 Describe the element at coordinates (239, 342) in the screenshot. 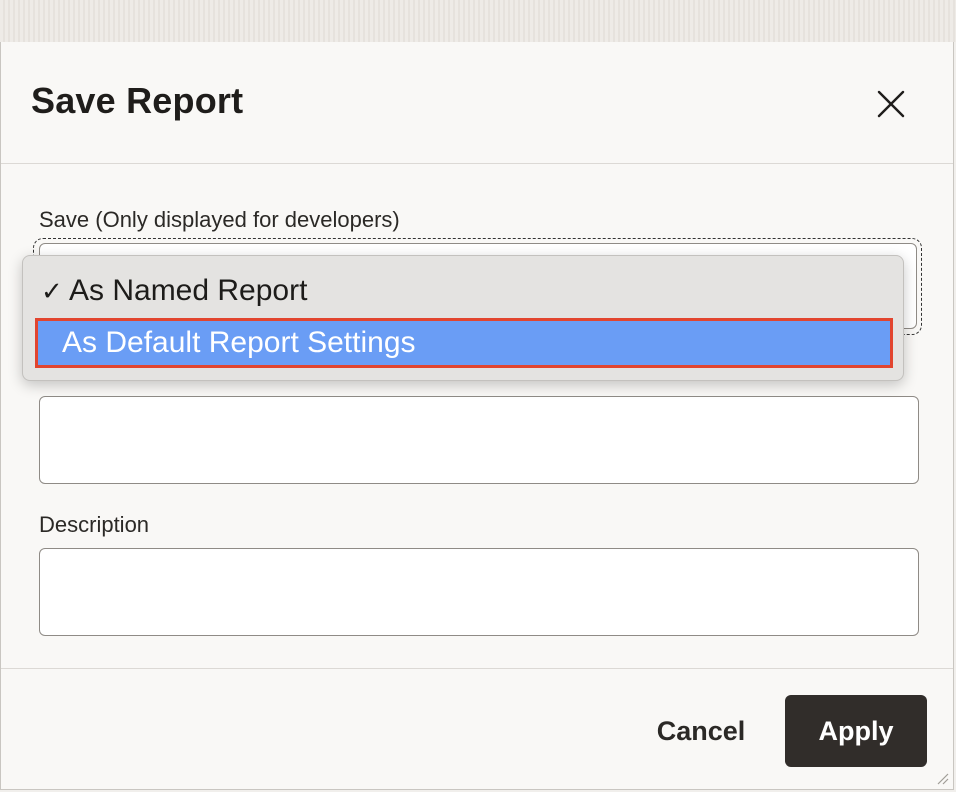

I see `option-label: As Default Report Settings` at that location.